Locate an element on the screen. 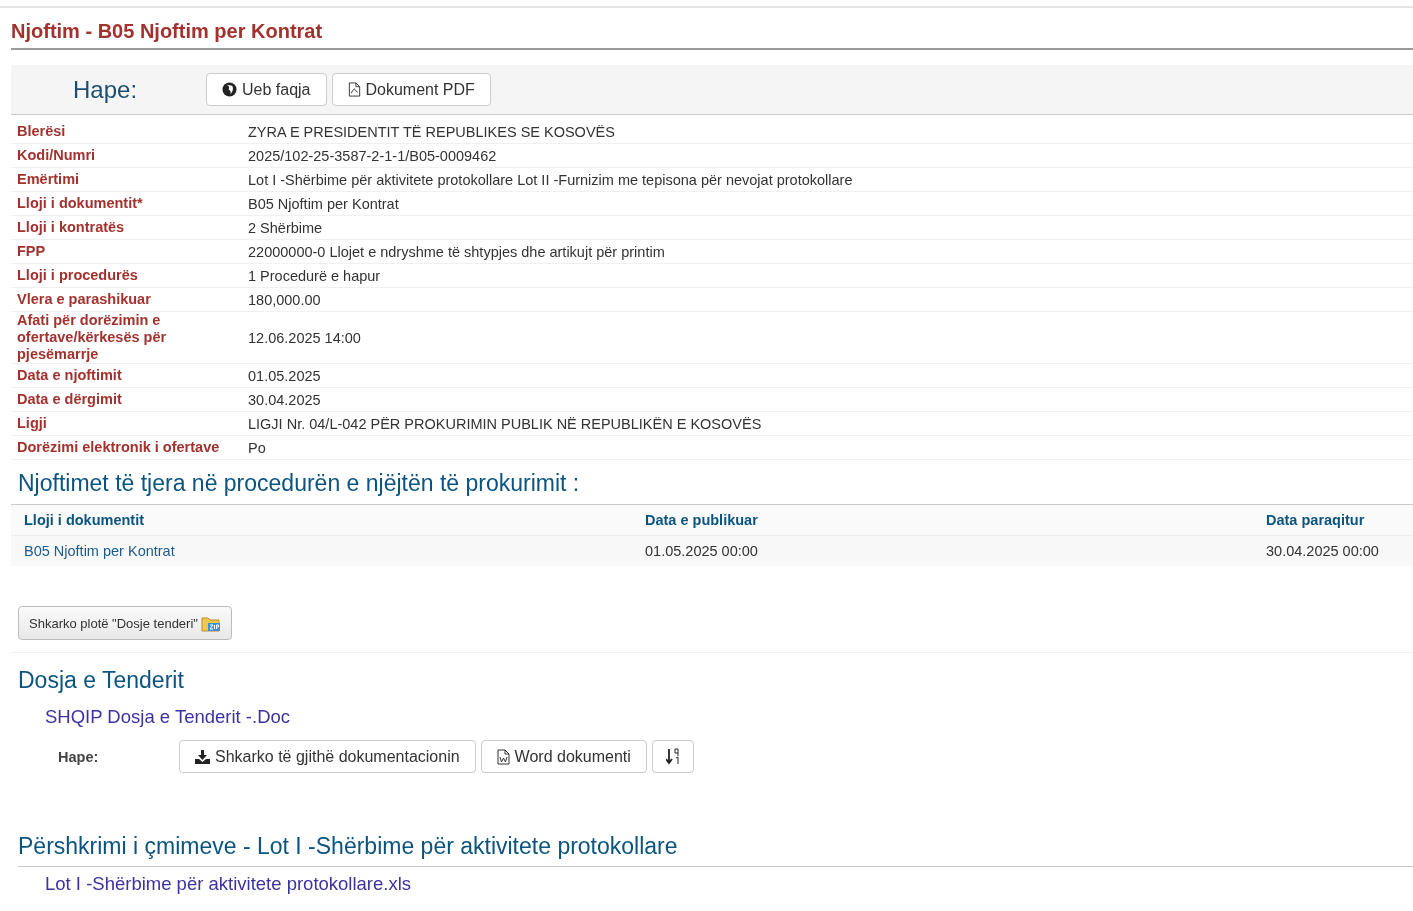  field-label: Data e njoftimit is located at coordinates (69, 375).